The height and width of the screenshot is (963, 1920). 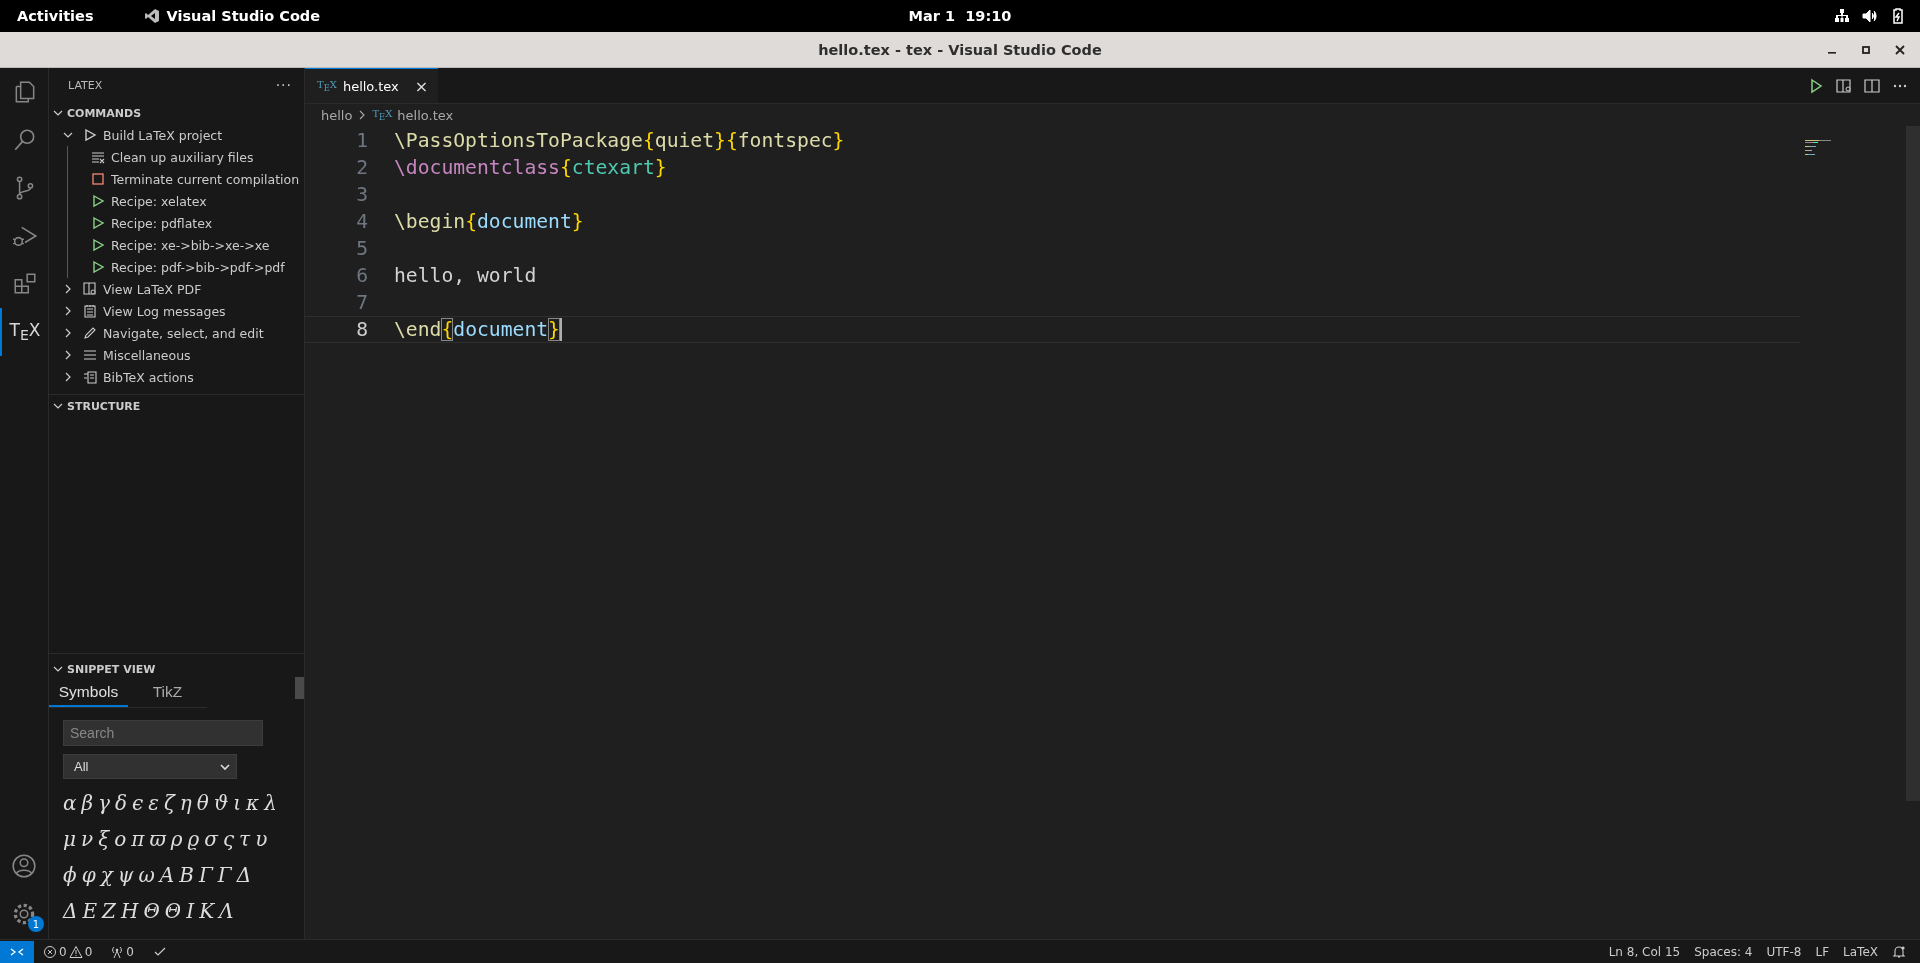 I want to click on network-icon, so click(x=1842, y=16).